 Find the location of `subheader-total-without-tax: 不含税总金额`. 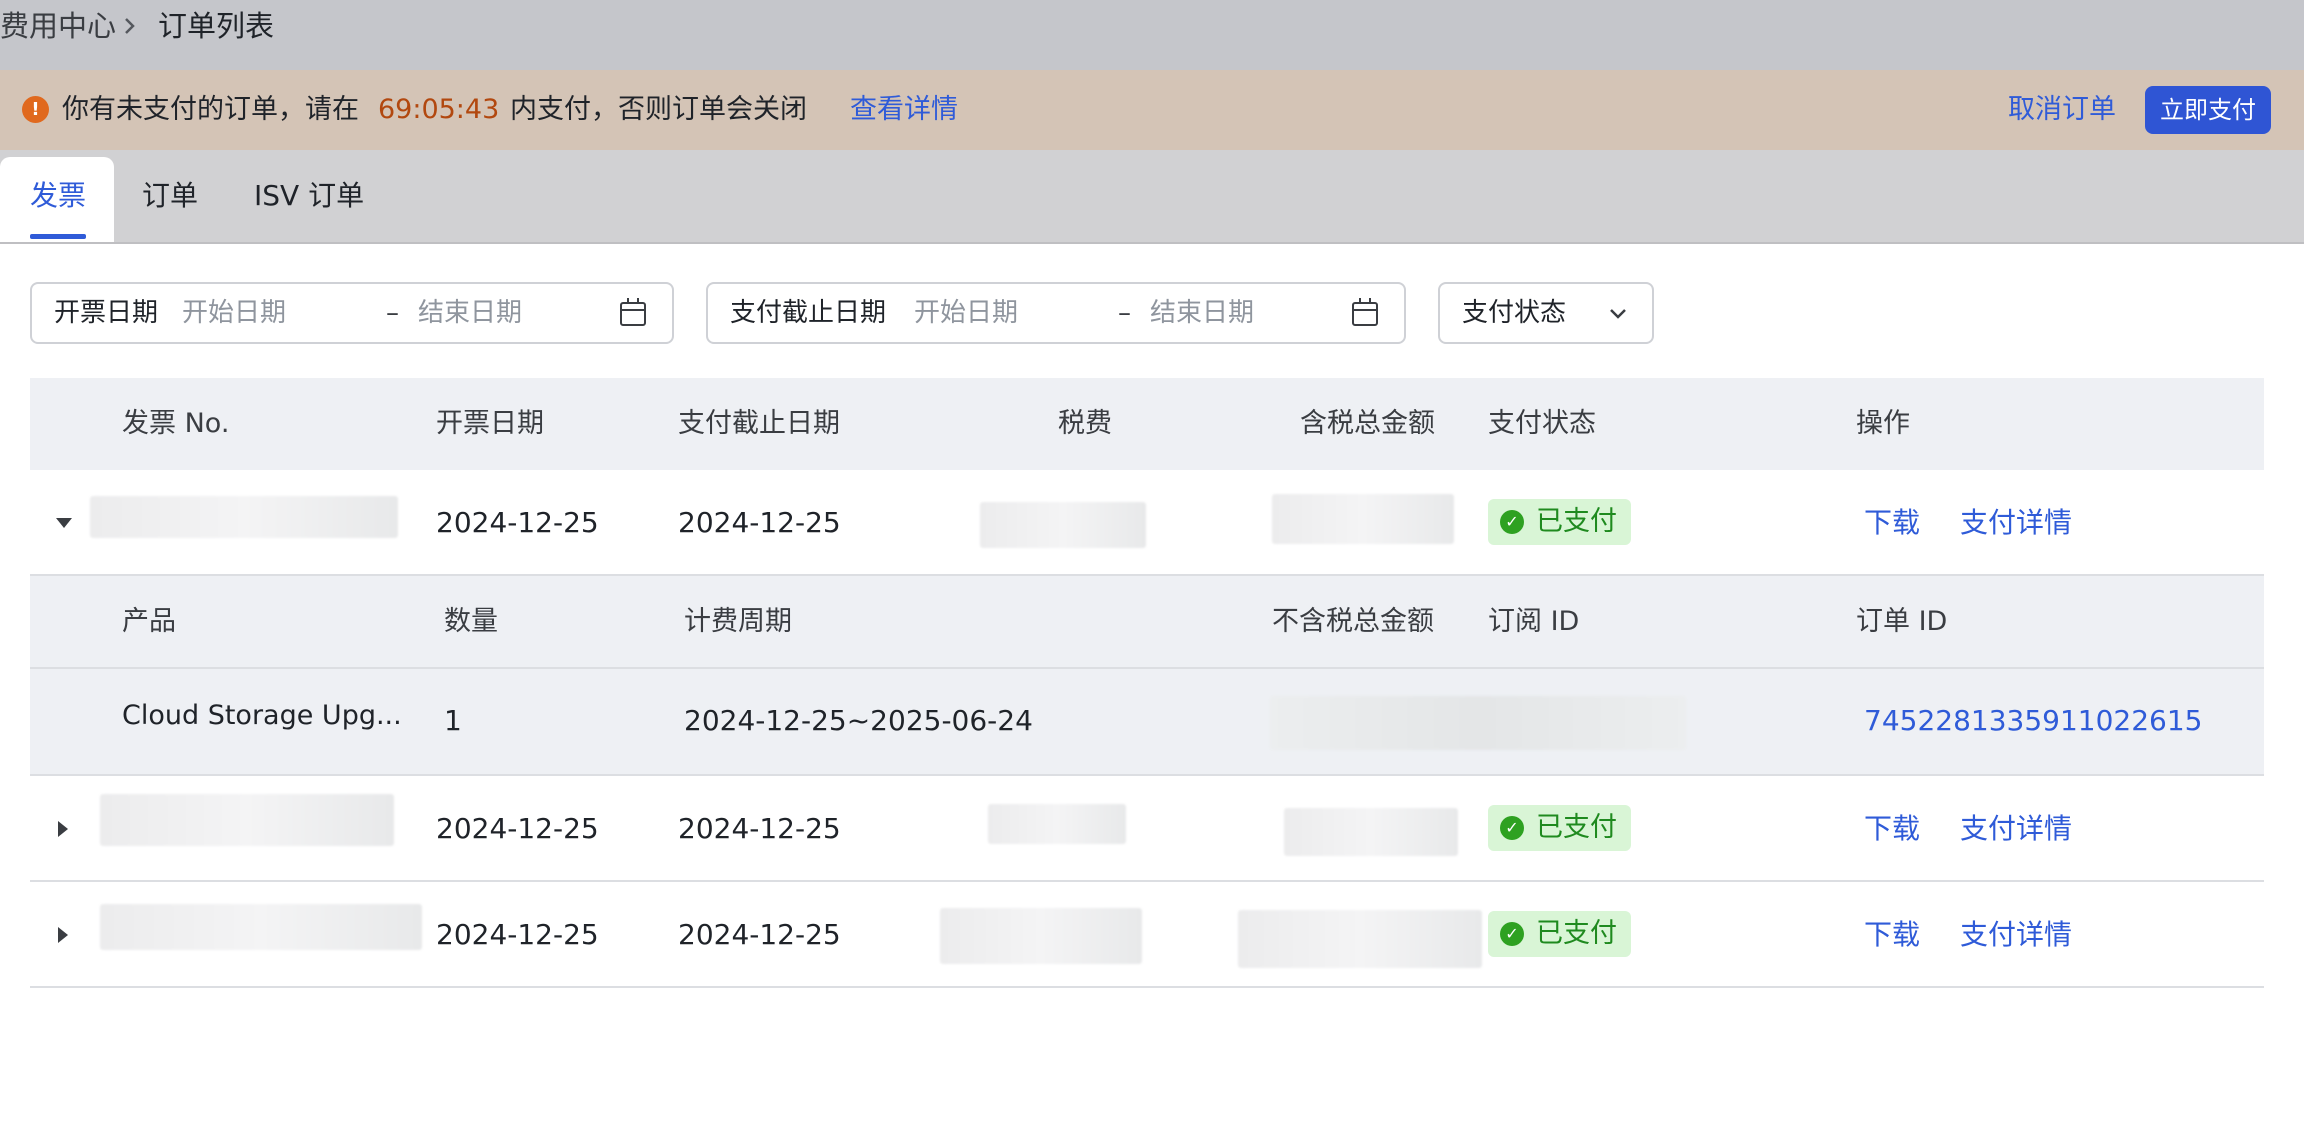

subheader-total-without-tax: 不含税总金额 is located at coordinates (1353, 621).